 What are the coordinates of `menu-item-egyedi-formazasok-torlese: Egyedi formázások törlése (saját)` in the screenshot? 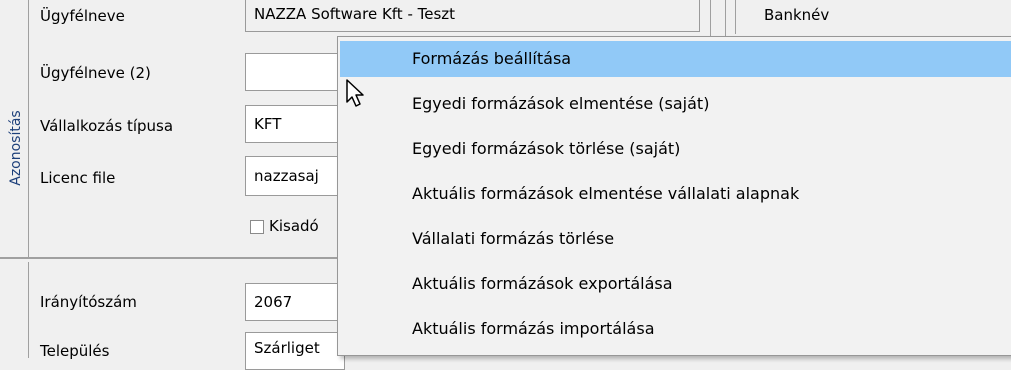 It's located at (675, 149).